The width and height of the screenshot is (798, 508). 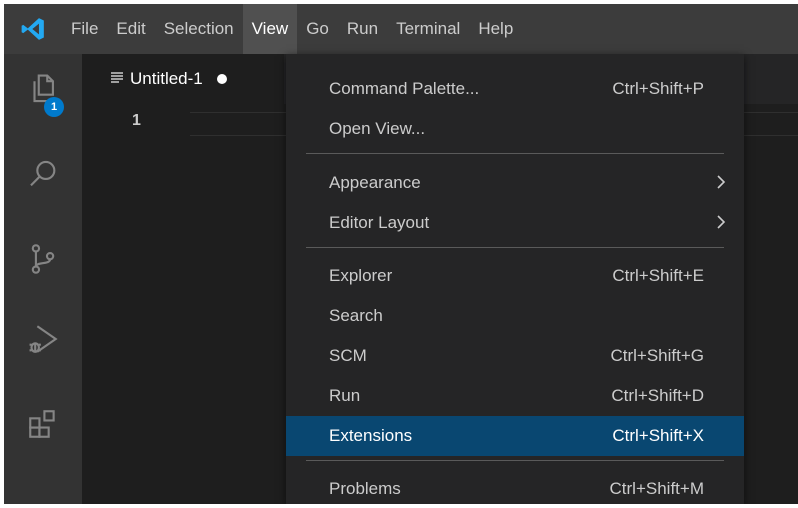 What do you see at coordinates (658, 275) in the screenshot?
I see `menu-item-shortcut: Ctrl+Shift+E` at bounding box center [658, 275].